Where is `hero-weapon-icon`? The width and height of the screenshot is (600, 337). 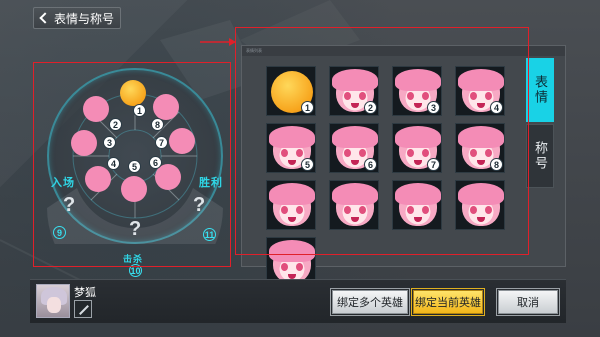
hero-weapon-icon is located at coordinates (83, 309).